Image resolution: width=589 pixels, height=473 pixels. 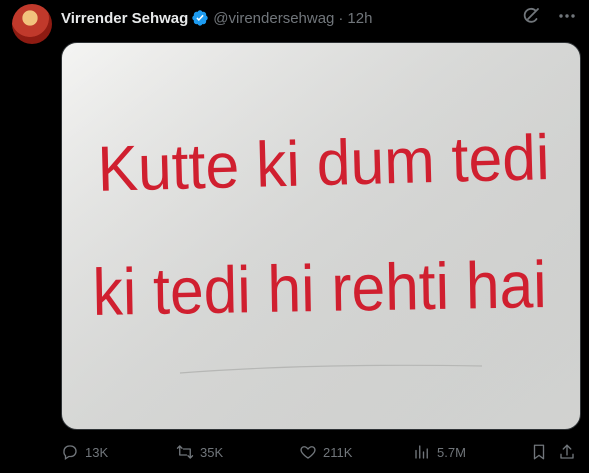 What do you see at coordinates (319, 288) in the screenshot?
I see `painted-text-line-2: ki tedi hi rehti hai` at bounding box center [319, 288].